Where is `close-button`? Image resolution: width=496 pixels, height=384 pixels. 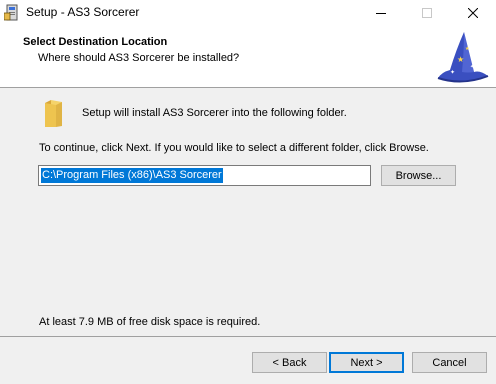
close-button is located at coordinates (473, 13).